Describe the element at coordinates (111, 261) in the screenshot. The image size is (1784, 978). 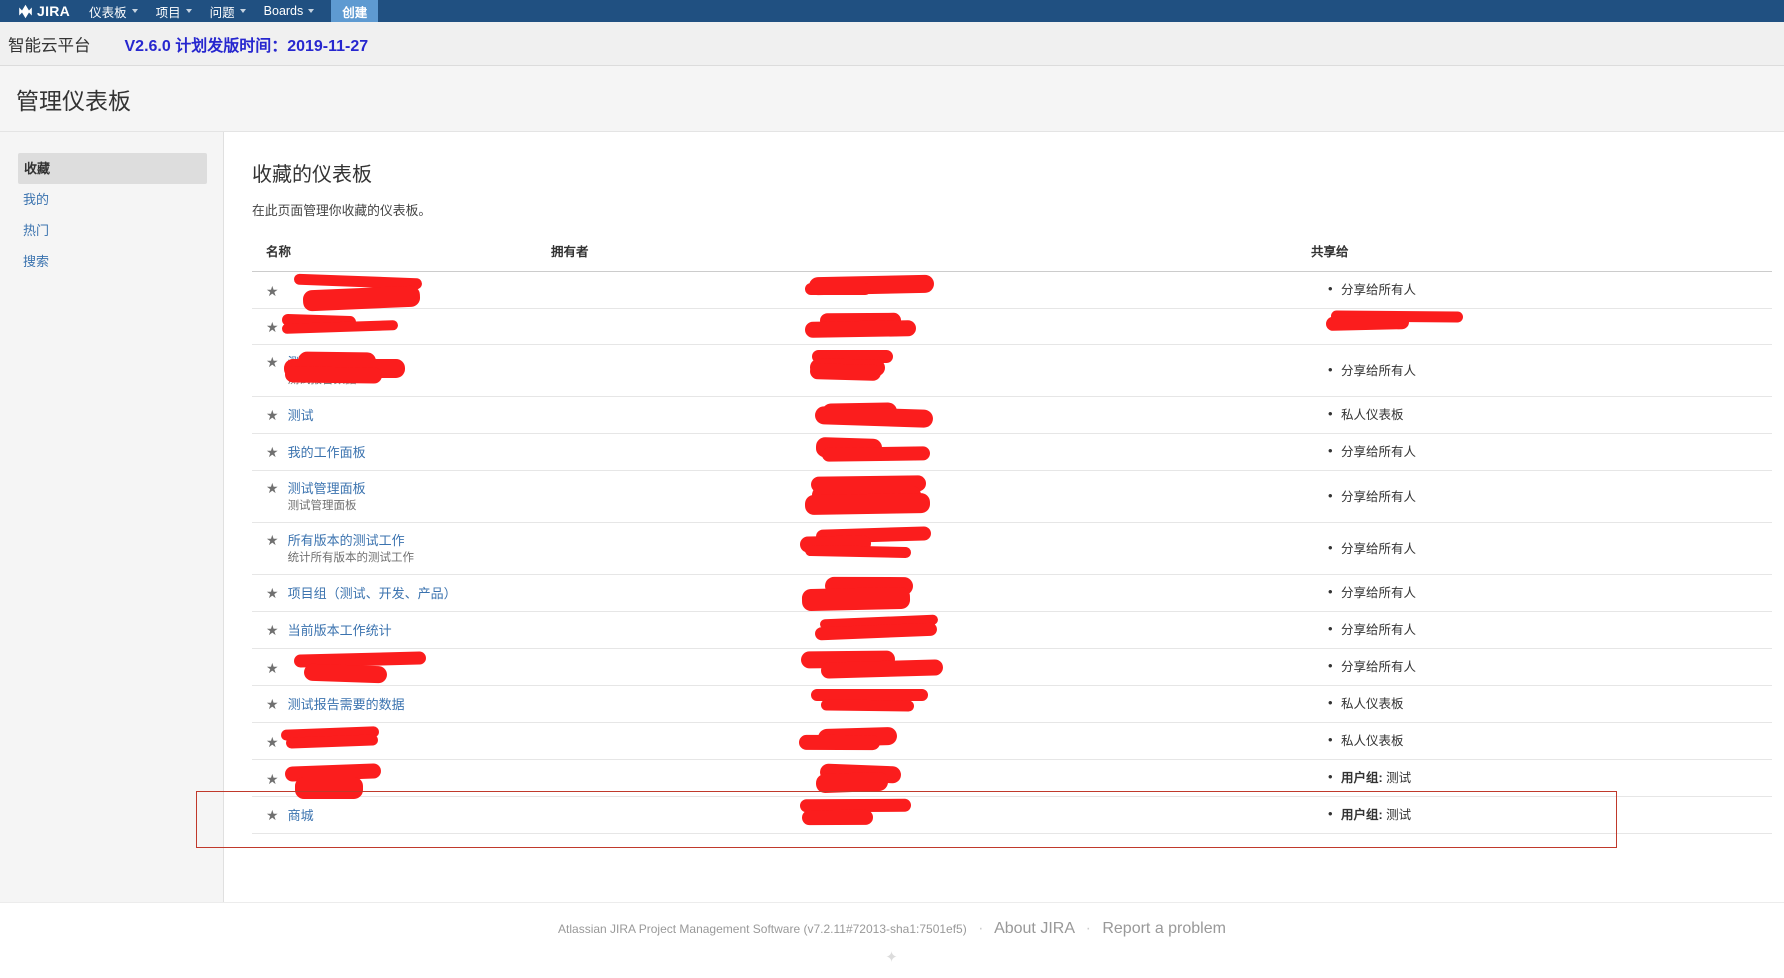
I see `sidebar-item-search: 搜索` at that location.